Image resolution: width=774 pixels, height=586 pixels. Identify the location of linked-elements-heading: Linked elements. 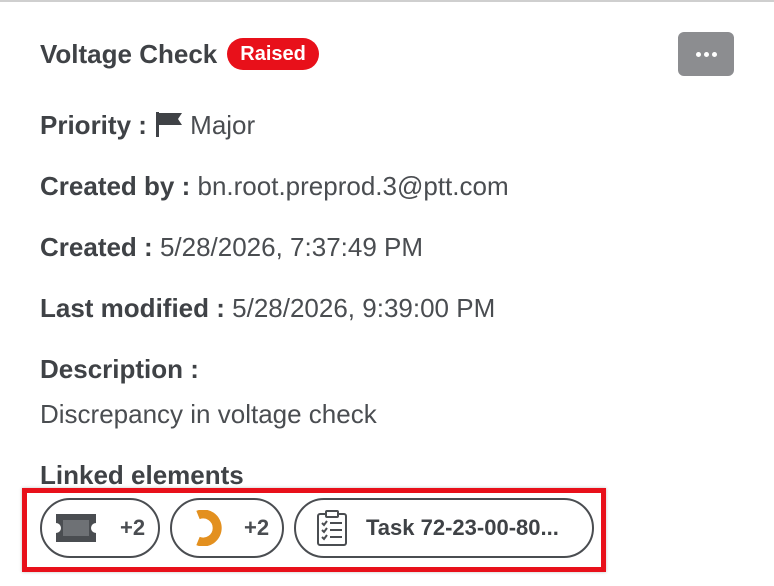
(142, 475).